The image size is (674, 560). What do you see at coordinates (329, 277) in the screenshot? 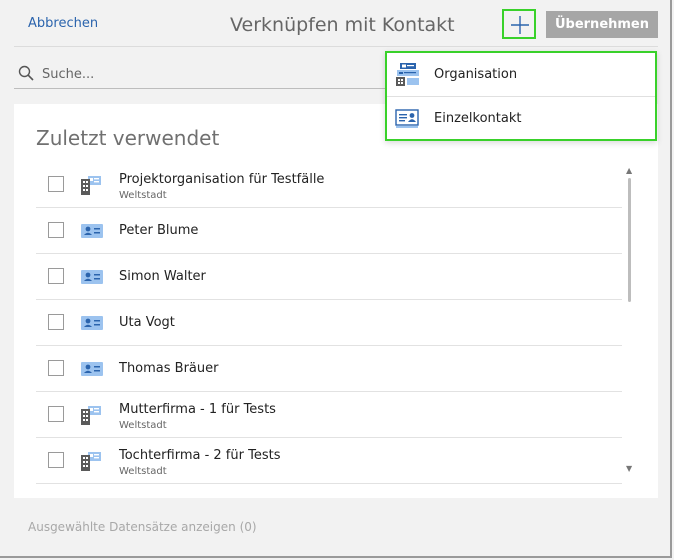
I see `list-item: Simon Walter` at bounding box center [329, 277].